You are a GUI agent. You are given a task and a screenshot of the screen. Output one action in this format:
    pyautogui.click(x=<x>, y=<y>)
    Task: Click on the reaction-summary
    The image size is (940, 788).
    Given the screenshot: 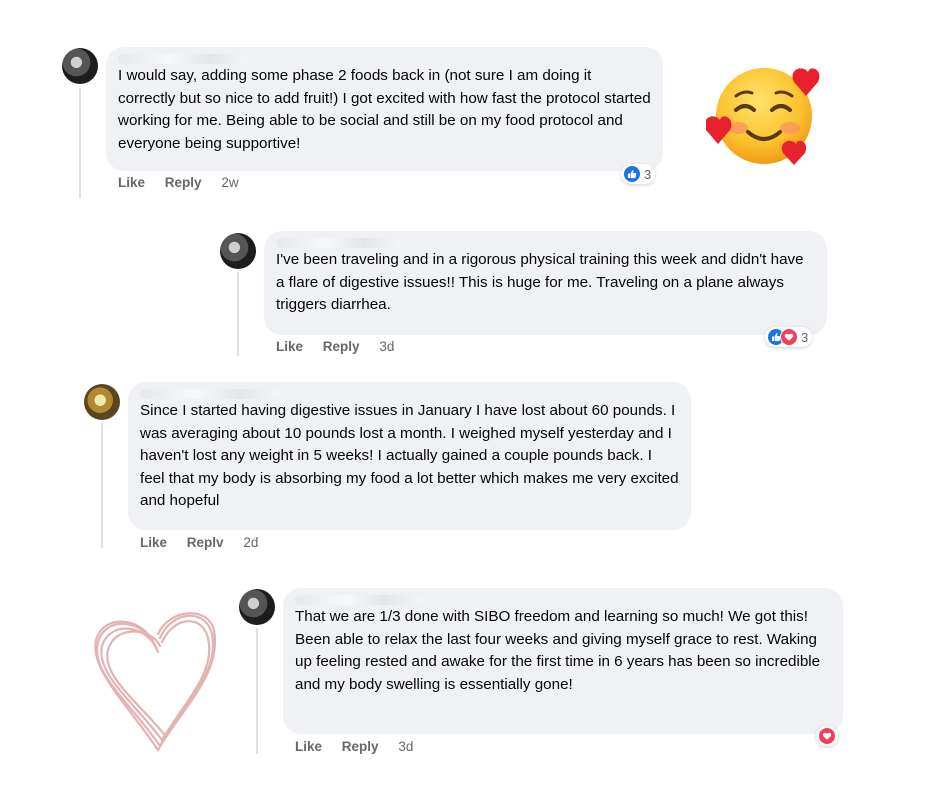 What is the action you would take?
    pyautogui.click(x=827, y=736)
    